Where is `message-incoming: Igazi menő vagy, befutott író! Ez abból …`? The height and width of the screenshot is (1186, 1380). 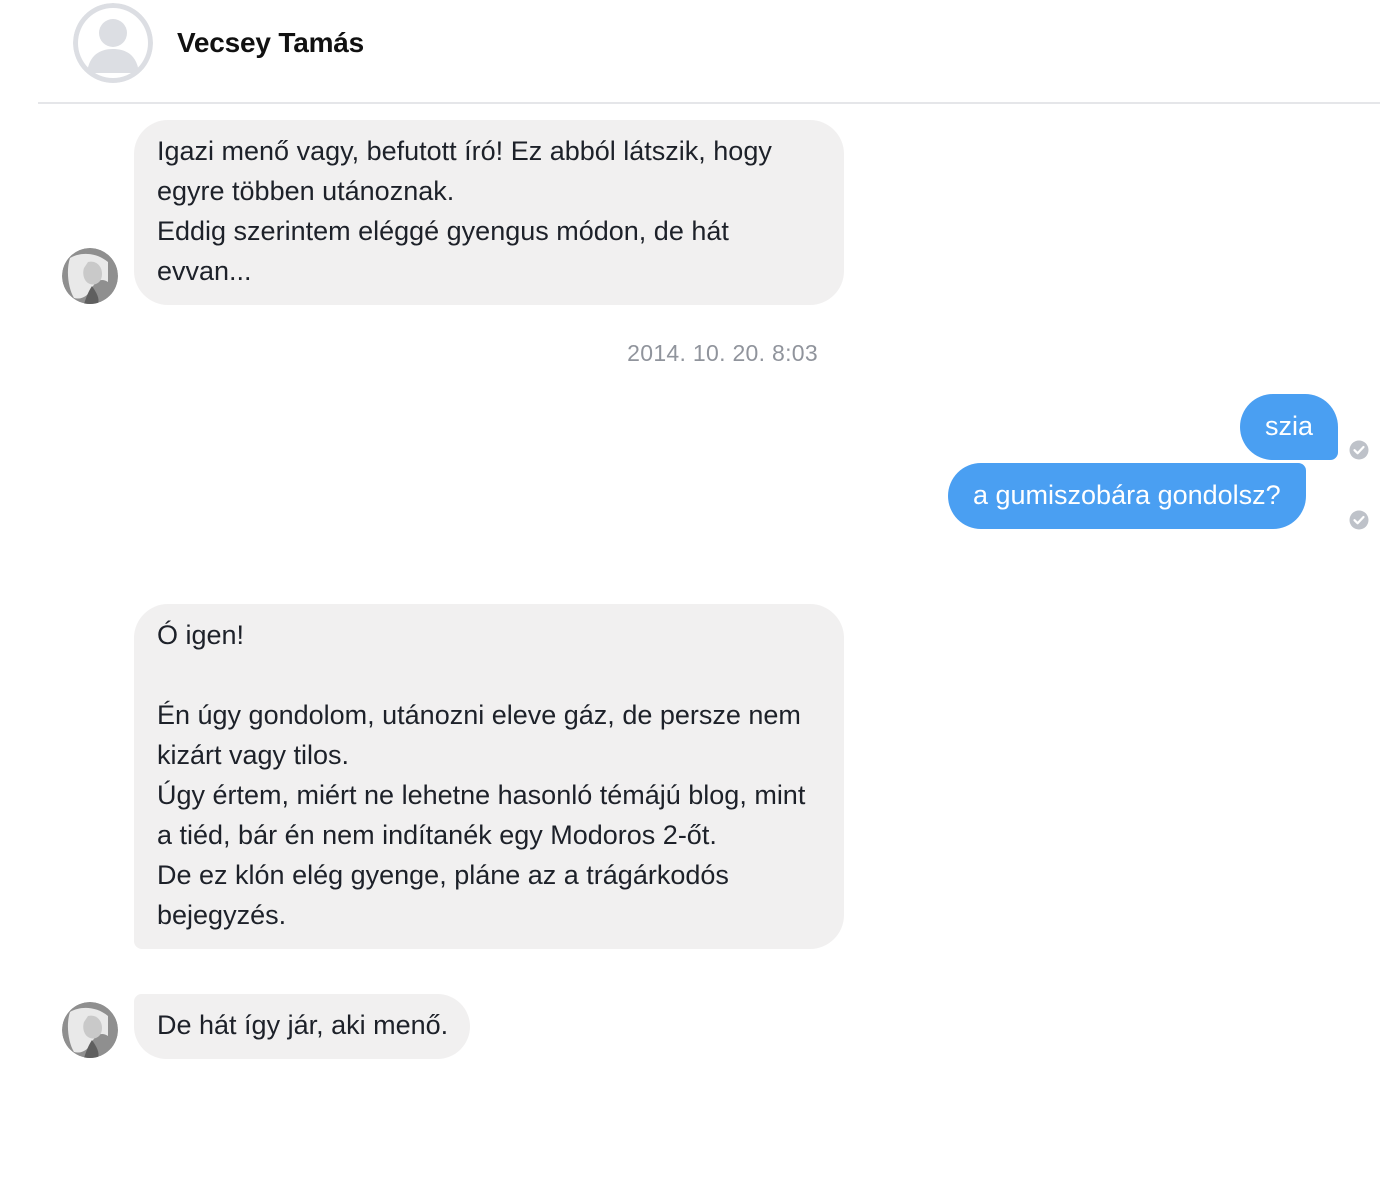 message-incoming: Igazi menő vagy, befutott író! Ez abból … is located at coordinates (489, 212).